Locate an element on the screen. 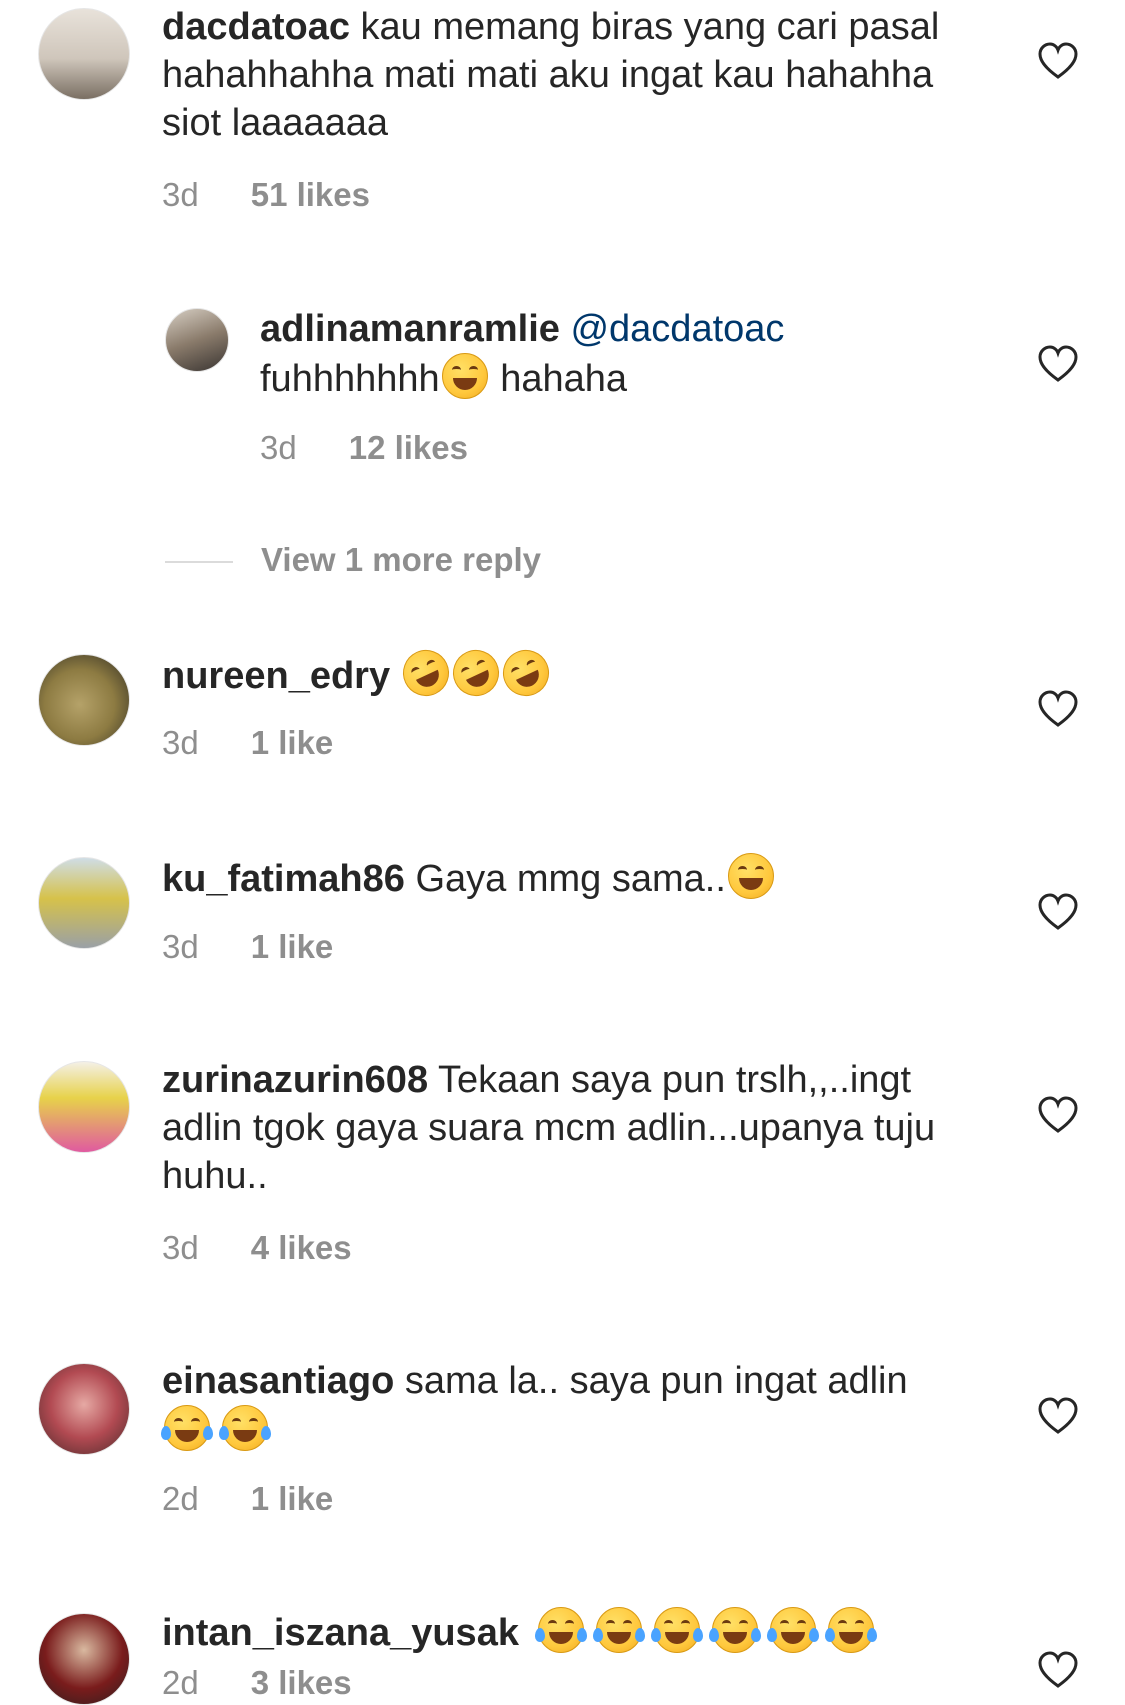  comment-body: Gaya mmg sama.. is located at coordinates (570, 879).